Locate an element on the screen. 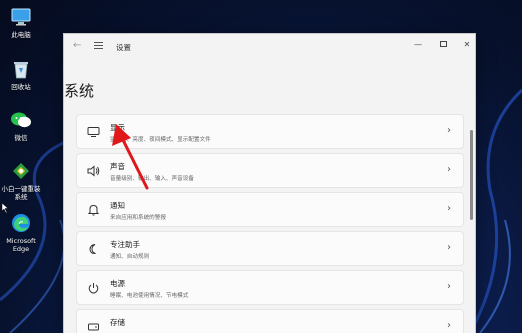 The height and width of the screenshot is (333, 522). maximize-button is located at coordinates (443, 45).